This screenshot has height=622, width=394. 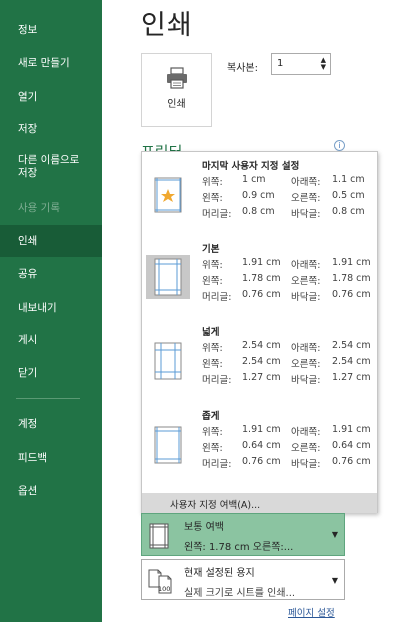 What do you see at coordinates (51, 30) in the screenshot?
I see `nav-info: 정보` at bounding box center [51, 30].